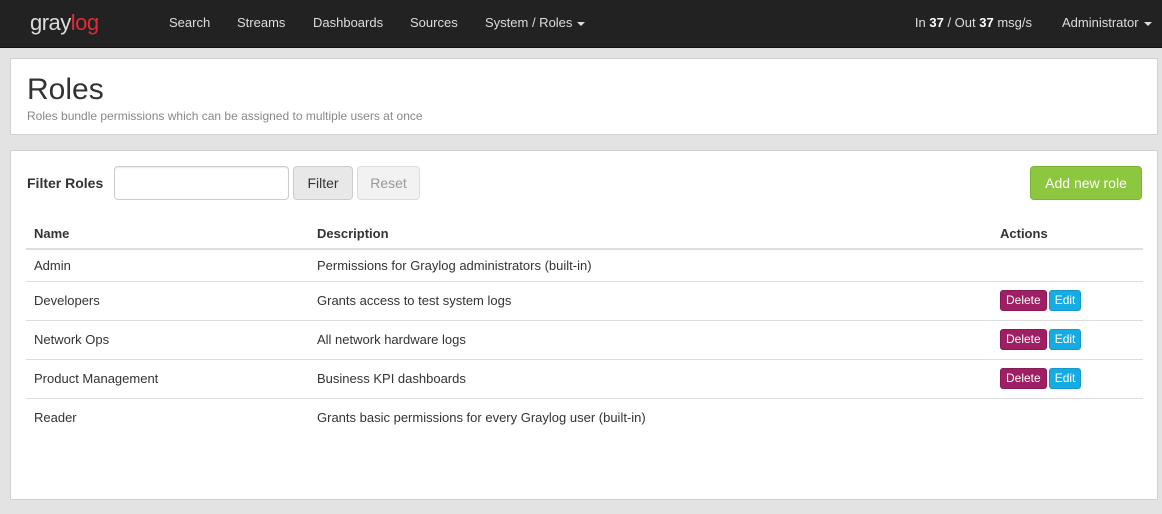 The image size is (1162, 514). I want to click on table-header-row: Name Description Actions, so click(584, 234).